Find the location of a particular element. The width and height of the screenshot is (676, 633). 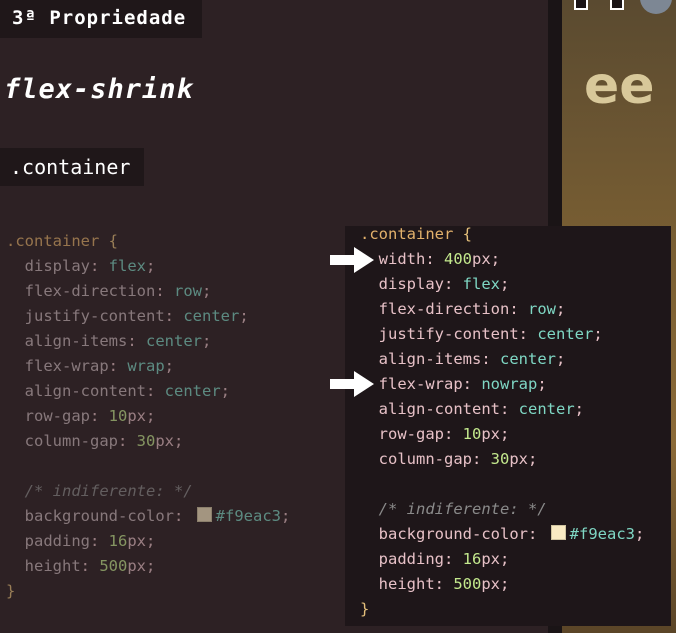

css-value: flex is located at coordinates (127, 266).